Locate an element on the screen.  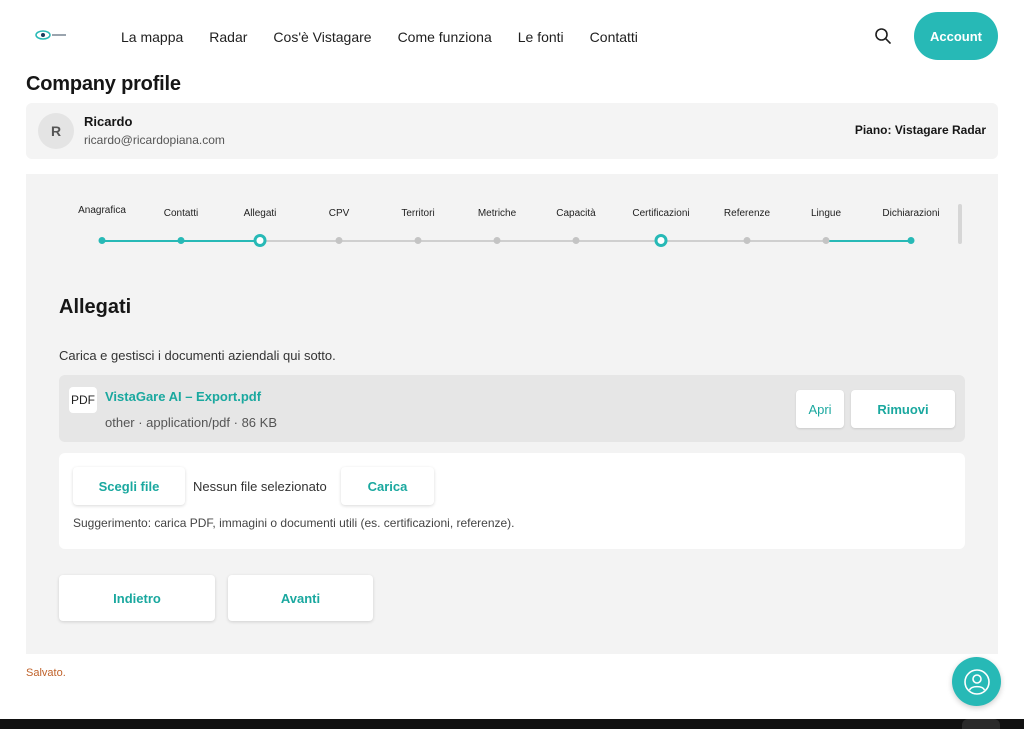
open-attachment-button: Apri is located at coordinates (820, 409).